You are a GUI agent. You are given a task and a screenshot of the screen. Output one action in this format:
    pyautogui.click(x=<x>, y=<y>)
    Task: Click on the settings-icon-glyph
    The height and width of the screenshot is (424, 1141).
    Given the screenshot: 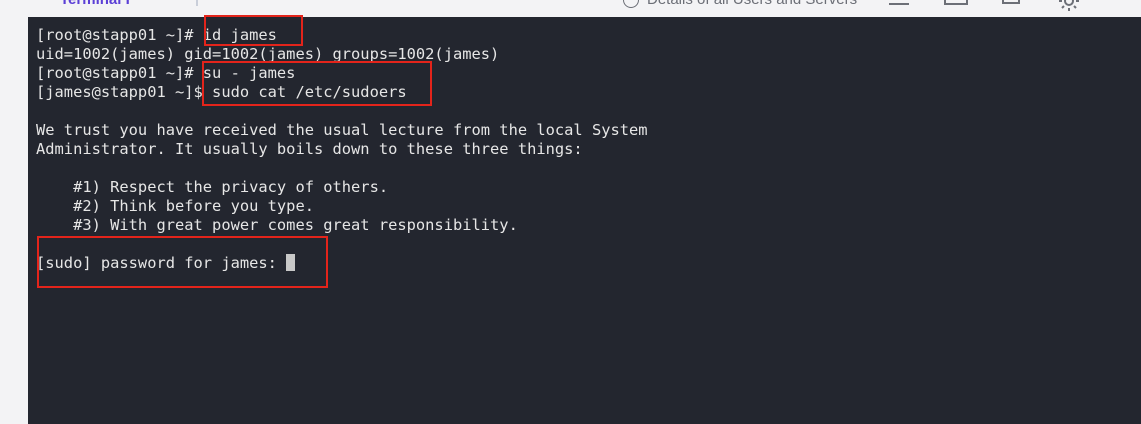 What is the action you would take?
    pyautogui.click(x=1069, y=5)
    